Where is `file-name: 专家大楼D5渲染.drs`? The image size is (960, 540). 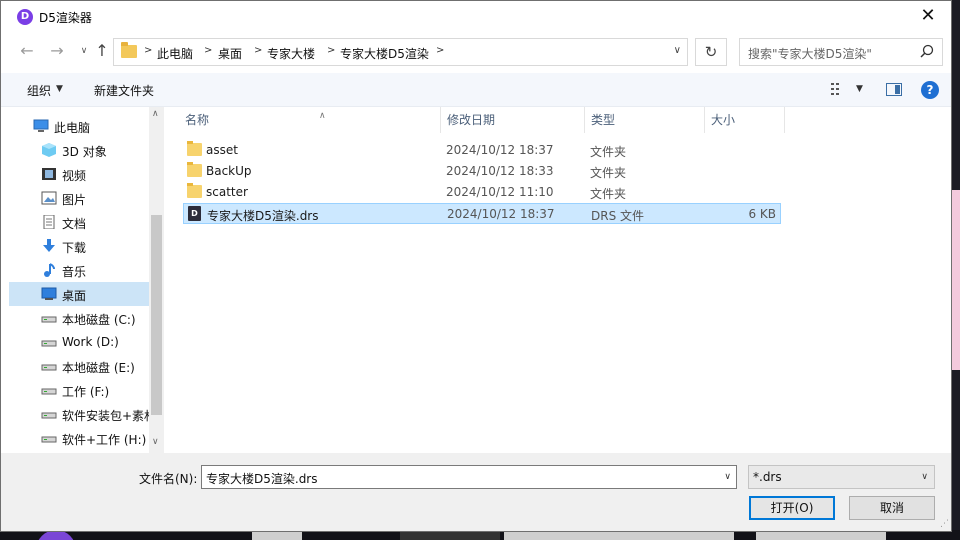
file-name: 专家大楼D5渲染.drs is located at coordinates (263, 216).